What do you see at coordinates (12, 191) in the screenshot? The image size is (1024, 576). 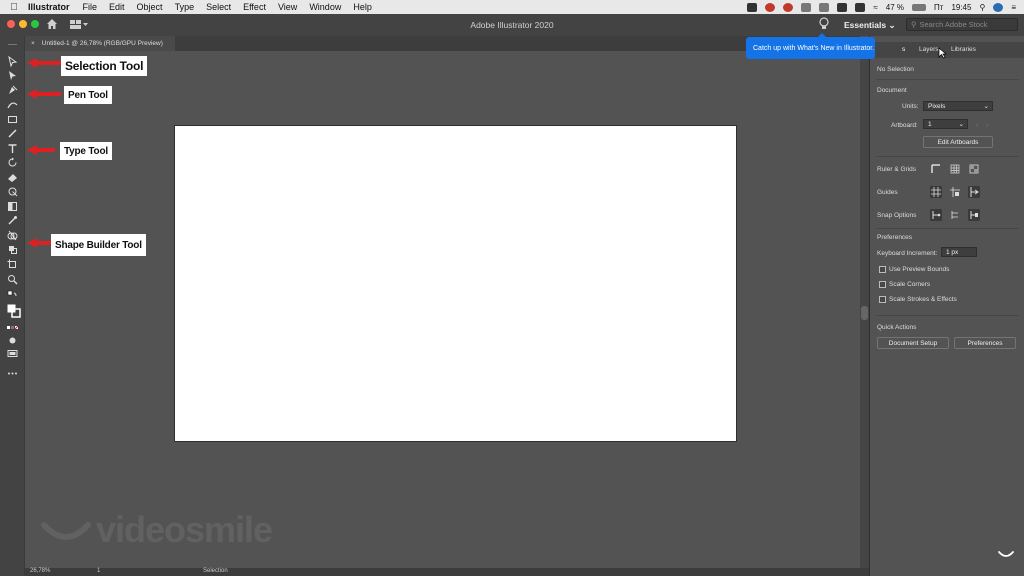 I see `free-transform-tool-icon` at bounding box center [12, 191].